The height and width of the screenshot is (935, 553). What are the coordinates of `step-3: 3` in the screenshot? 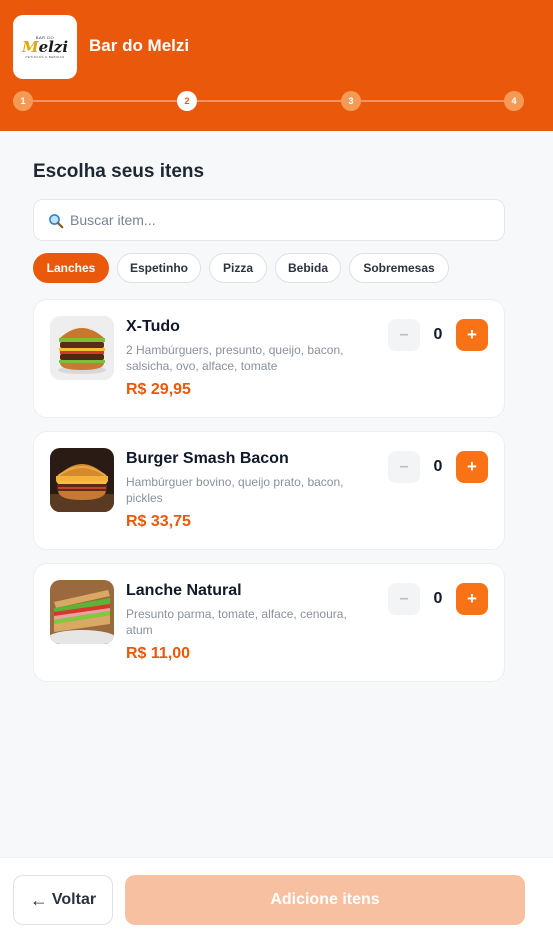 It's located at (351, 101).